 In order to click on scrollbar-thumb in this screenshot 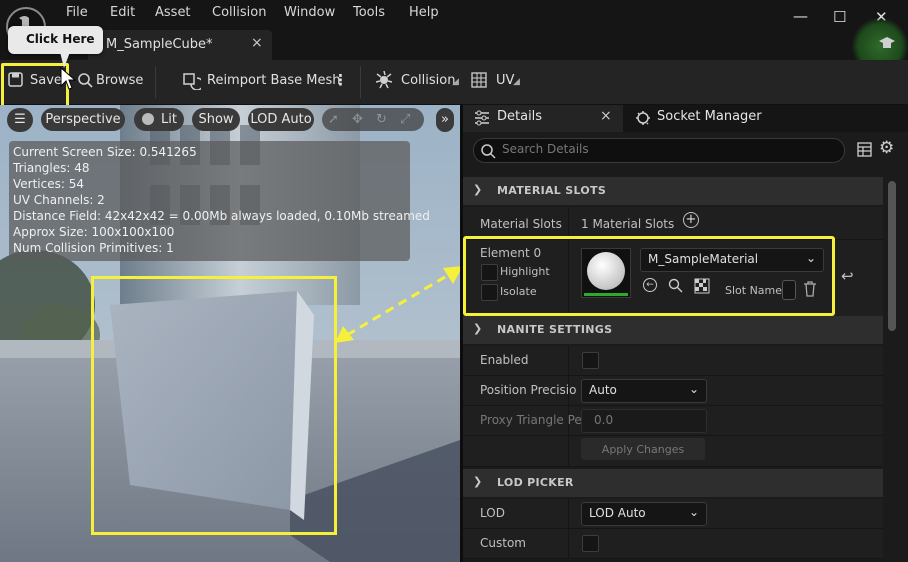, I will do `click(892, 256)`.